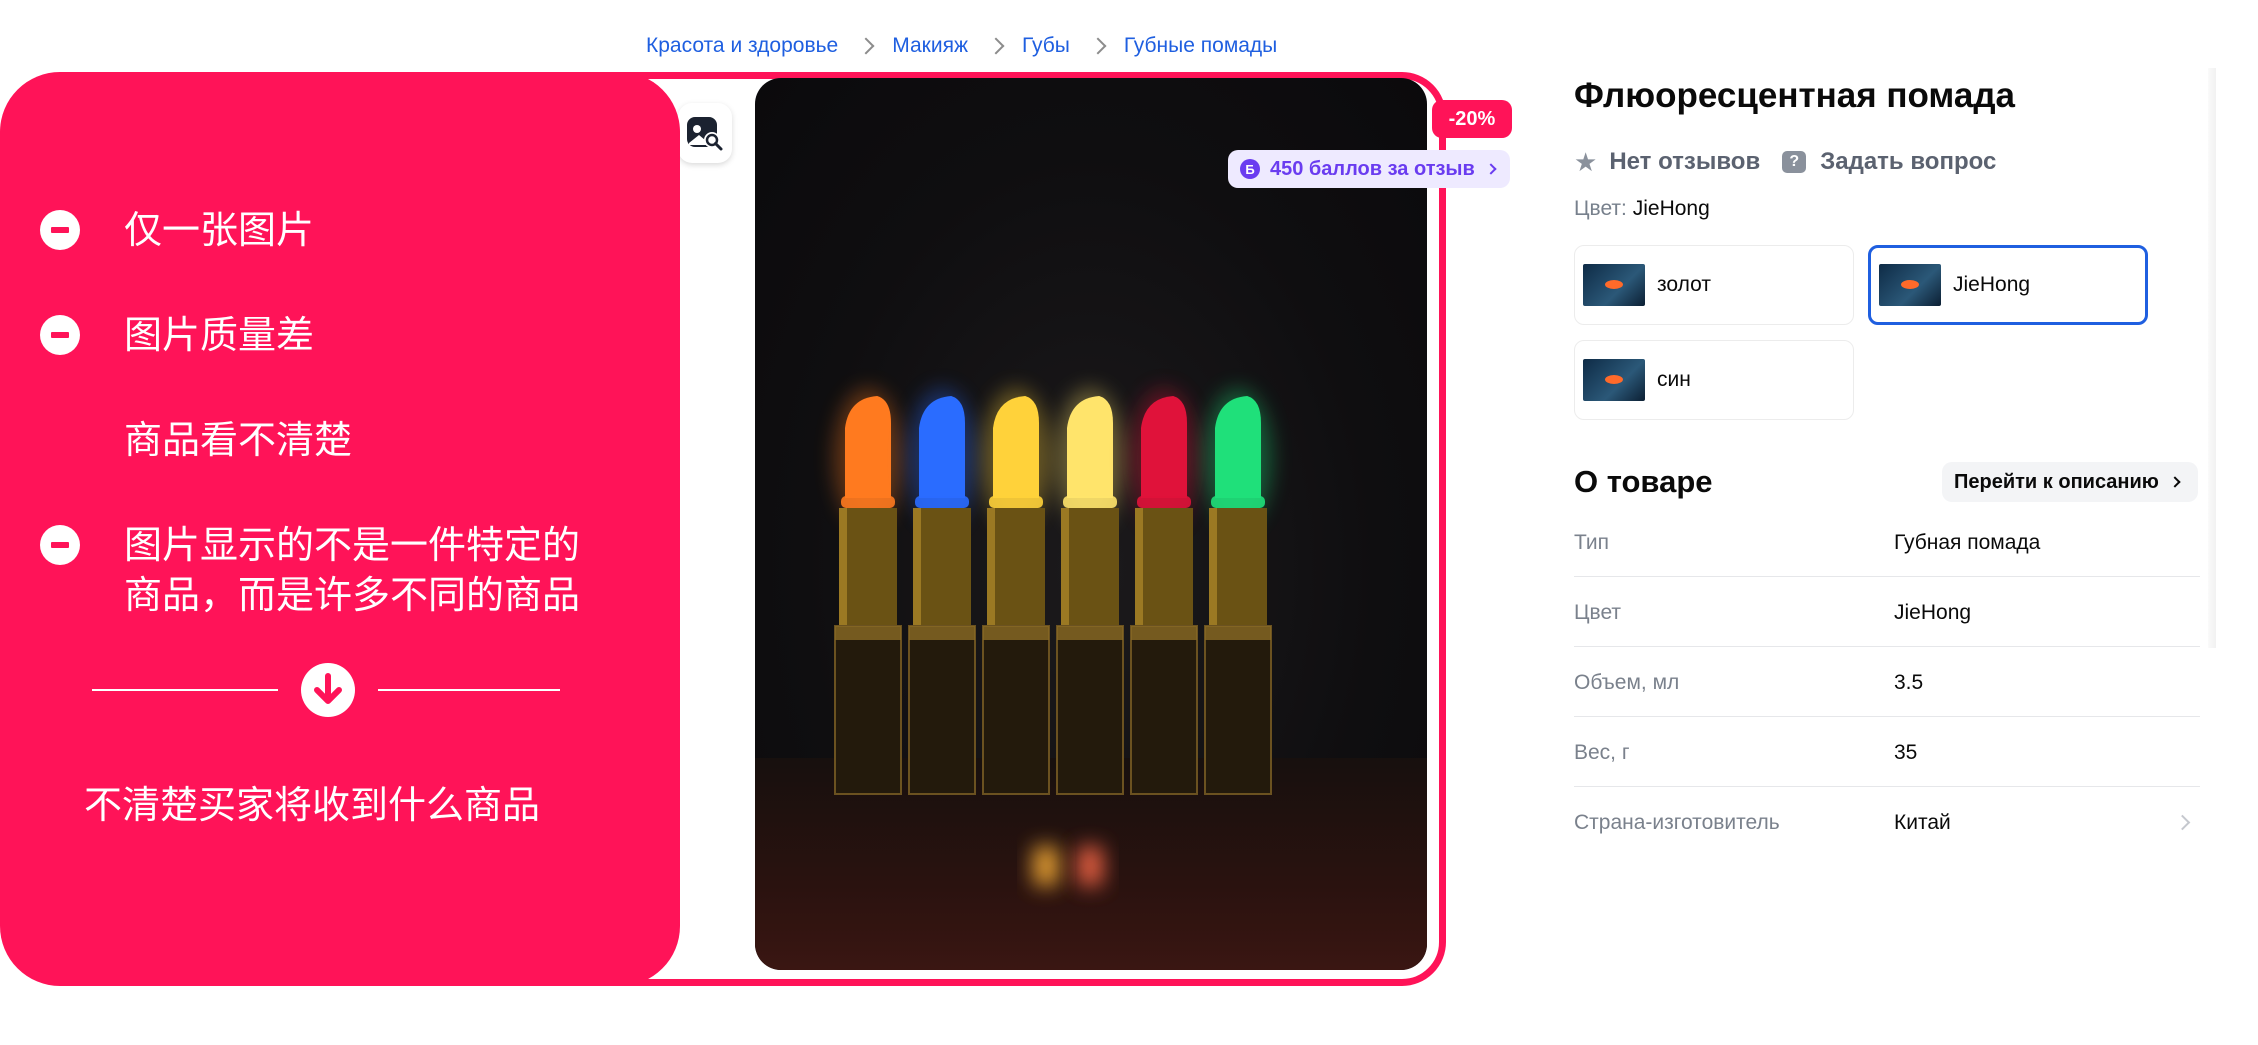  Describe the element at coordinates (1674, 379) in the screenshot. I see `swatch-label: син` at that location.